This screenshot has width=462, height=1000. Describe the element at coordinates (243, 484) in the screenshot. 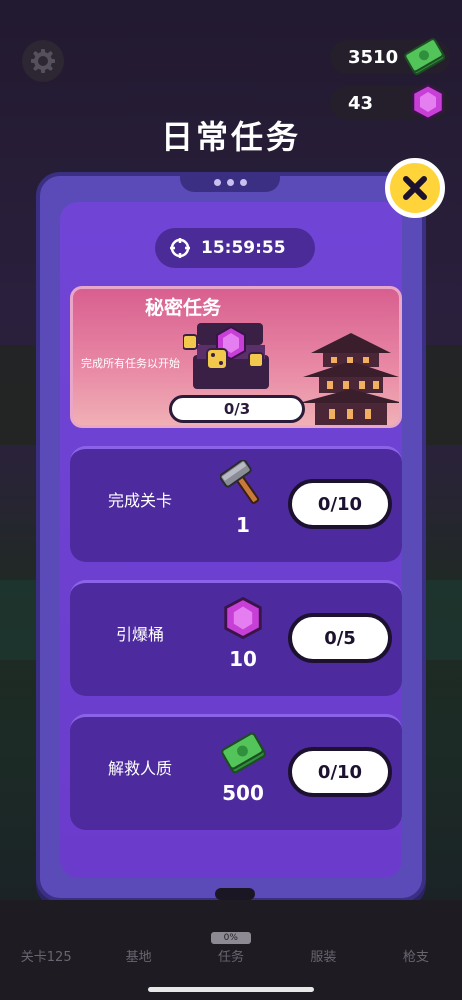

I see `hammer-icon` at that location.